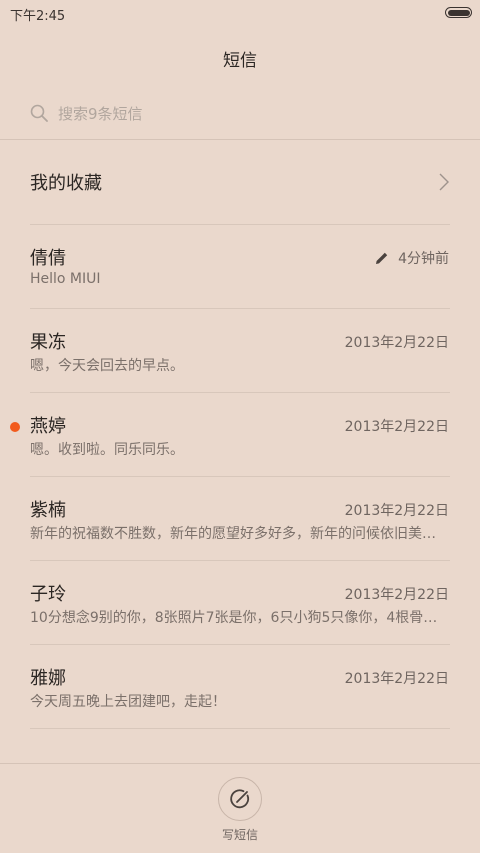 This screenshot has height=853, width=480. Describe the element at coordinates (423, 259) in the screenshot. I see `message-time-text: 4分钟前` at that location.